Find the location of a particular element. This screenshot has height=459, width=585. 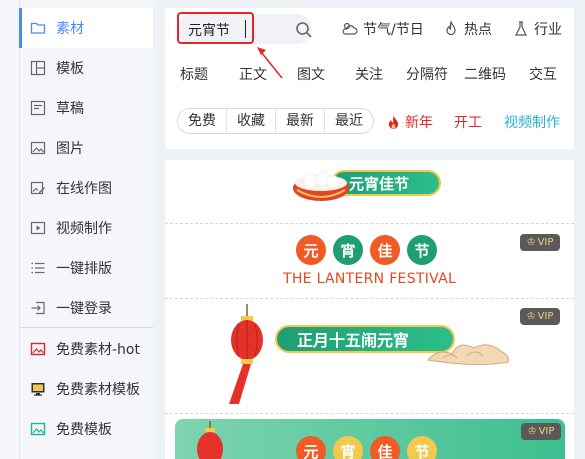

card4-char-3: 佳 is located at coordinates (385, 447).